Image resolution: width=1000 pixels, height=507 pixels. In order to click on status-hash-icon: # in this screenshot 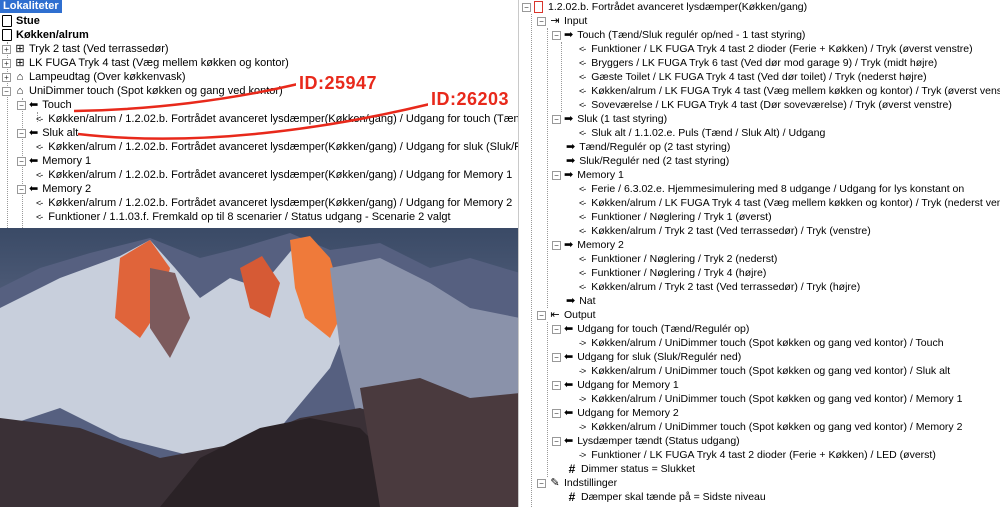, I will do `click(572, 469)`.